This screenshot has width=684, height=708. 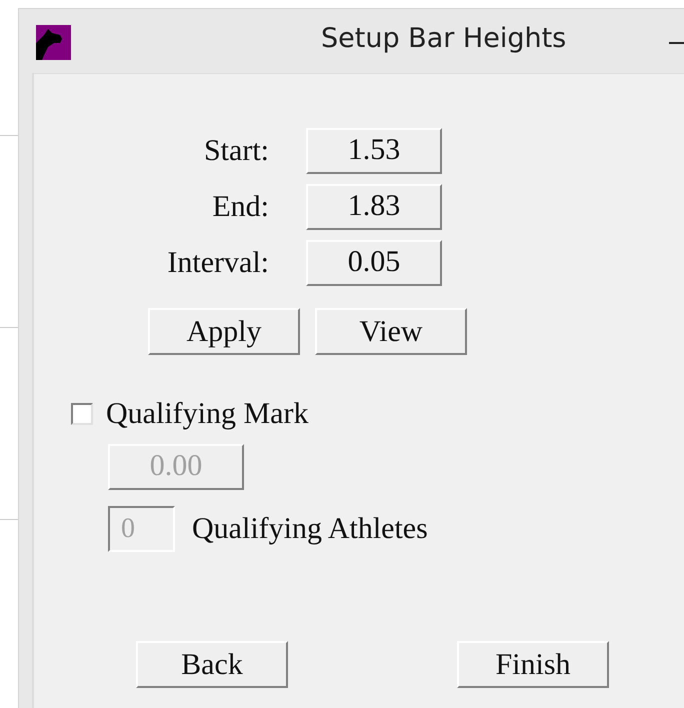 What do you see at coordinates (533, 664) in the screenshot?
I see `finish-button: Finish` at bounding box center [533, 664].